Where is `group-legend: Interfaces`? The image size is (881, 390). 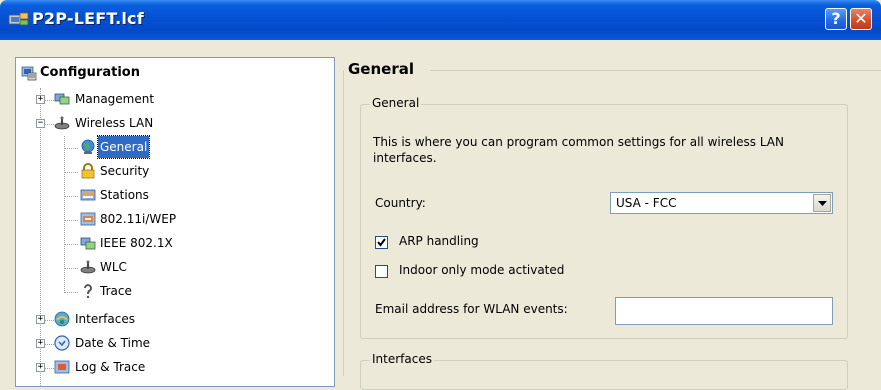 group-legend: Interfaces is located at coordinates (402, 359).